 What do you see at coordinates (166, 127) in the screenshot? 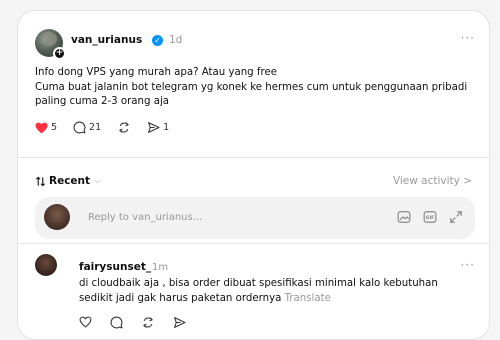
I see `share-count: 1` at bounding box center [166, 127].